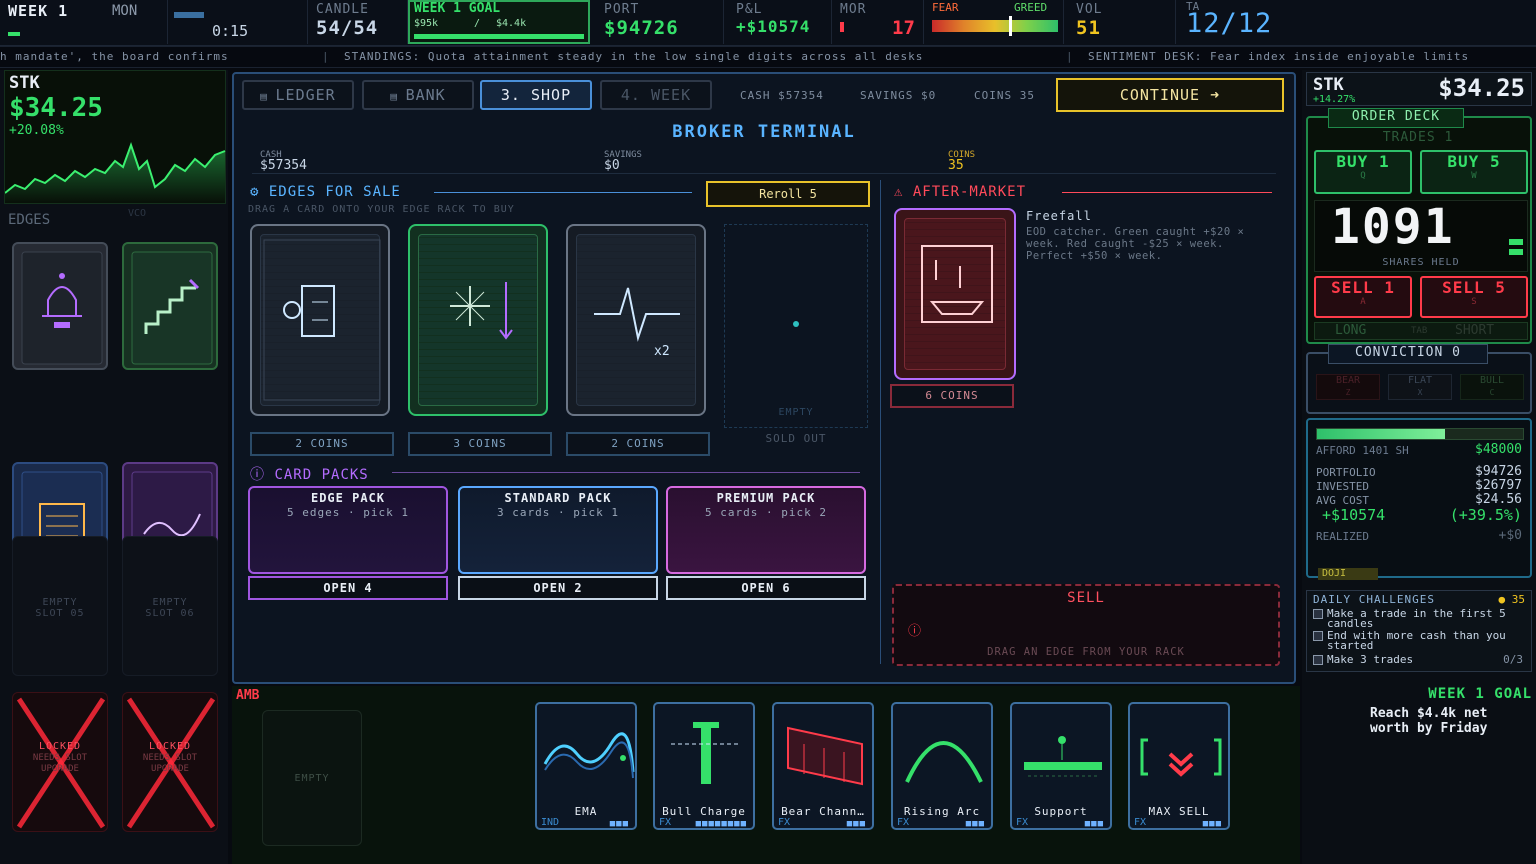 This screenshot has height=864, width=1536. What do you see at coordinates (558, 512) in the screenshot?
I see `pack-sub: 3 cards · pick 1` at bounding box center [558, 512].